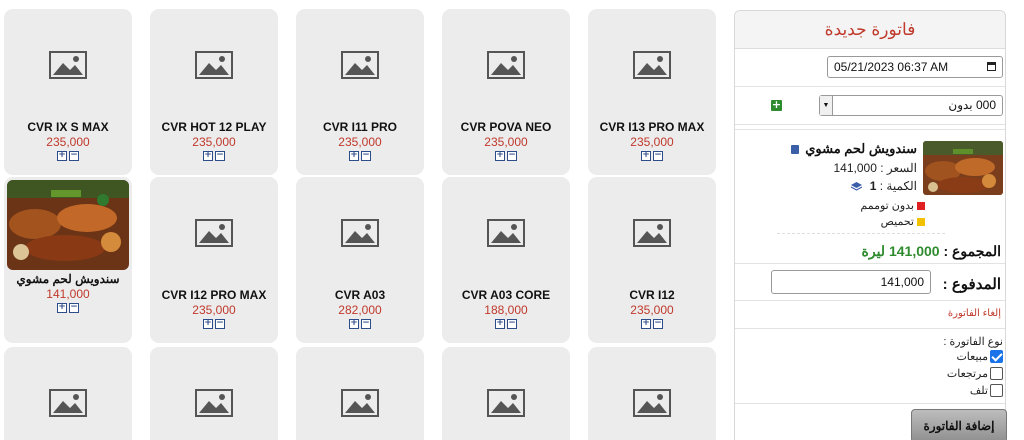  Describe the element at coordinates (851, 282) in the screenshot. I see `paid-input: 141,000` at that location.